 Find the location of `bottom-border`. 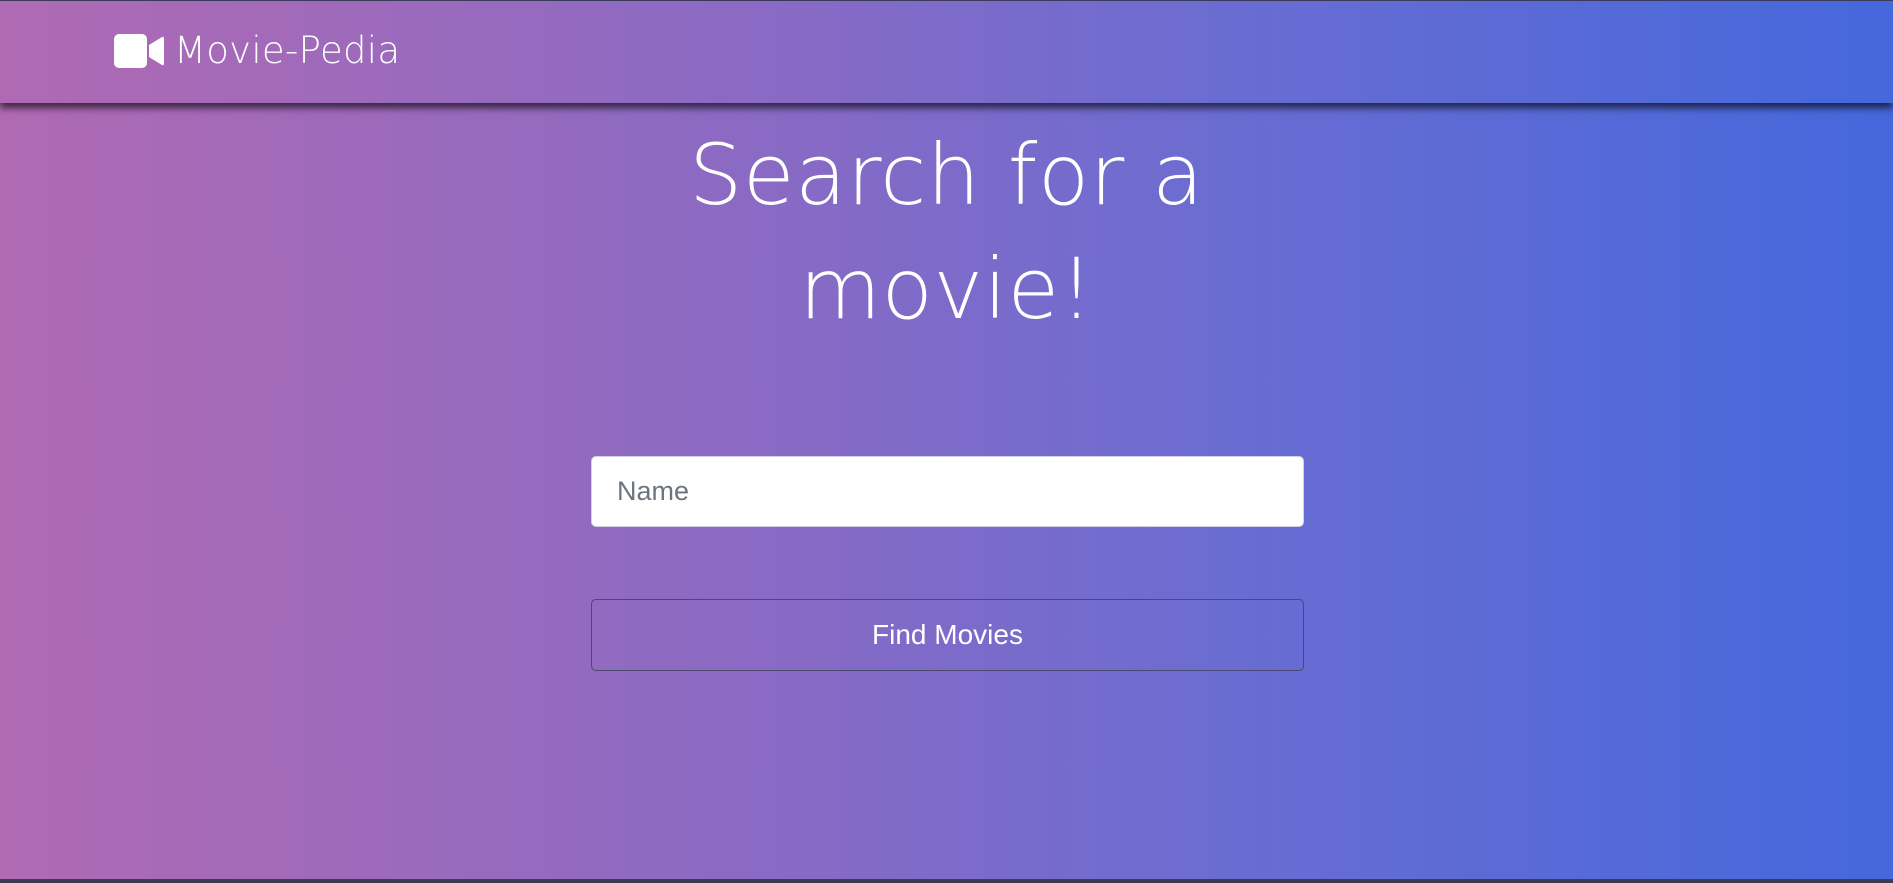

bottom-border is located at coordinates (946, 881).